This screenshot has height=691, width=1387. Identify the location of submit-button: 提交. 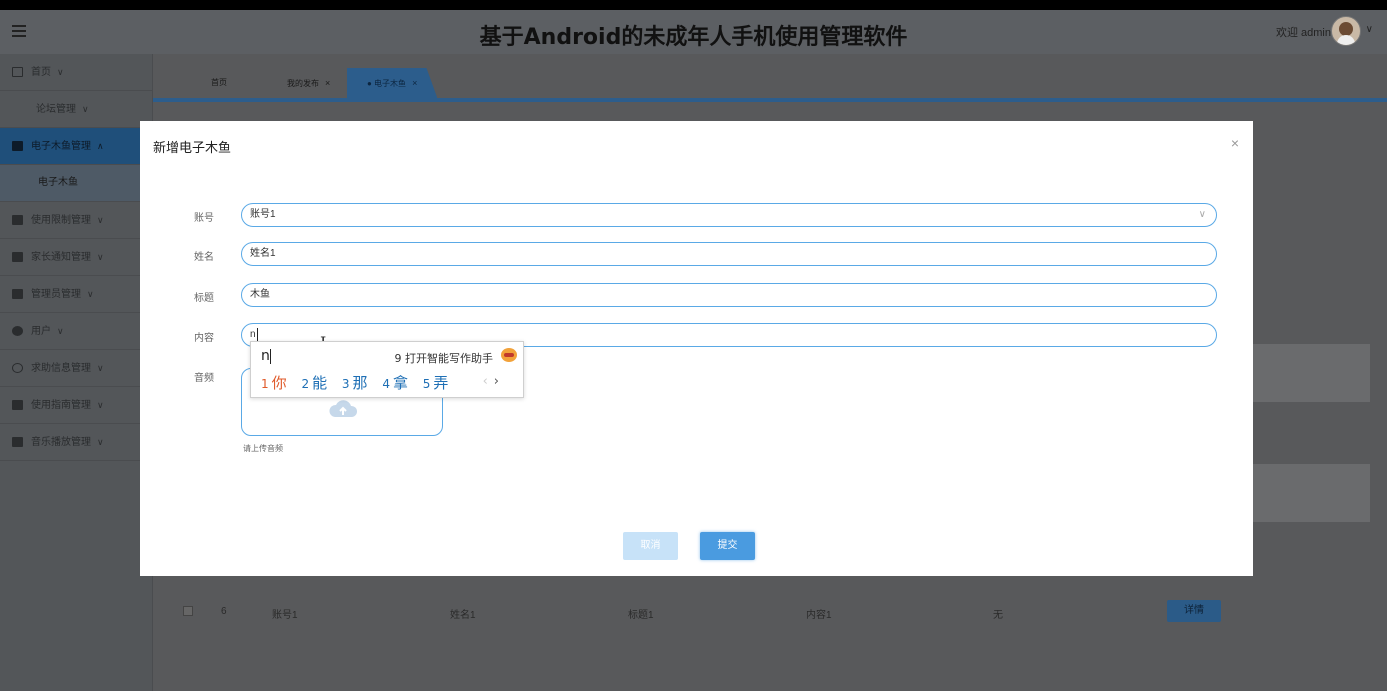
(727, 546).